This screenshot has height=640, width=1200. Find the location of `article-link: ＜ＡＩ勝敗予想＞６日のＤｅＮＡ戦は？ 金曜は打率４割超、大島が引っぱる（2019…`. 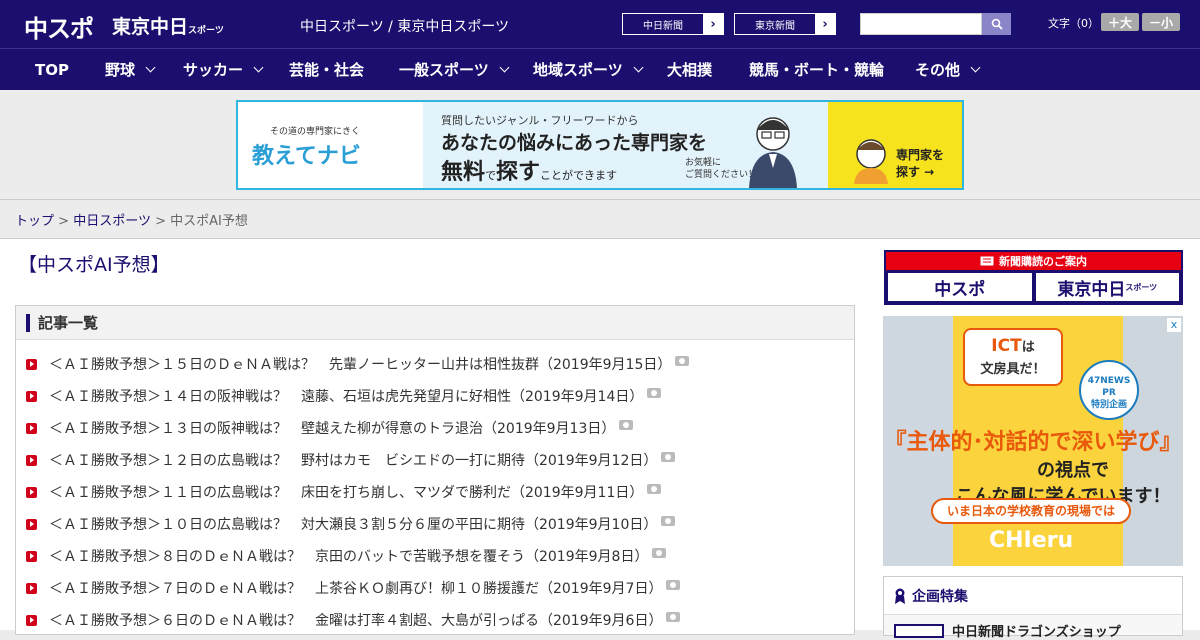

article-link: ＜ＡＩ勝敗予想＞６日のＤｅＮＡ戦は？ 金曜は打率４割超、大島が引っぱる（2019… is located at coordinates (355, 620).